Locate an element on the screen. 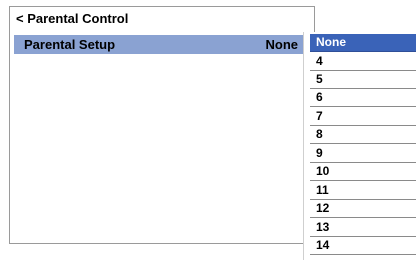  parental-setup-label: Parental Setup is located at coordinates (70, 44).